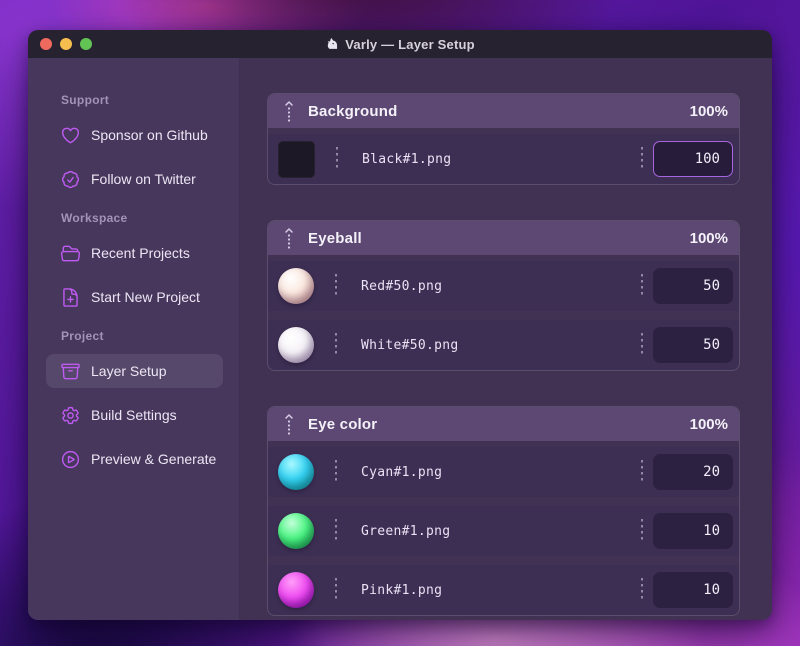 Image resolution: width=800 pixels, height=646 pixels. Describe the element at coordinates (70, 459) in the screenshot. I see `play-circle-icon` at that location.